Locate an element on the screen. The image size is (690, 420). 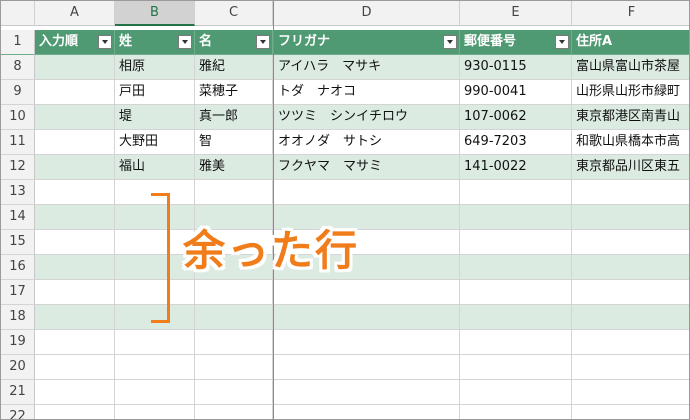
column-header-b: B is located at coordinates (155, 13).